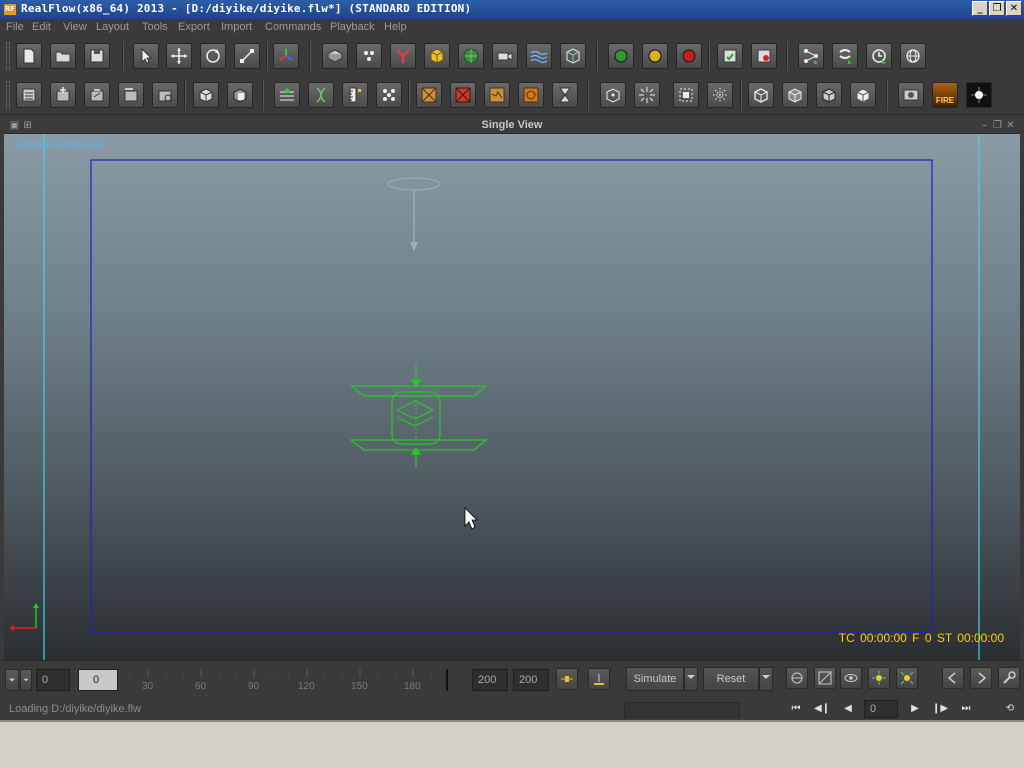 The width and height of the screenshot is (1024, 768). I want to click on view-close-icon: ✕, so click(1010, 125).